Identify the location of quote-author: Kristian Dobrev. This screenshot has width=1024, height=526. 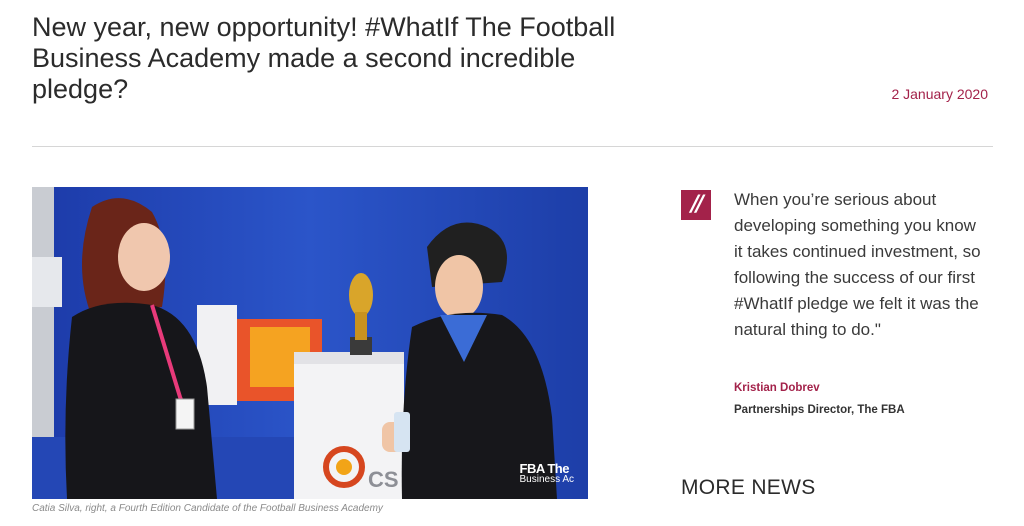
(777, 388).